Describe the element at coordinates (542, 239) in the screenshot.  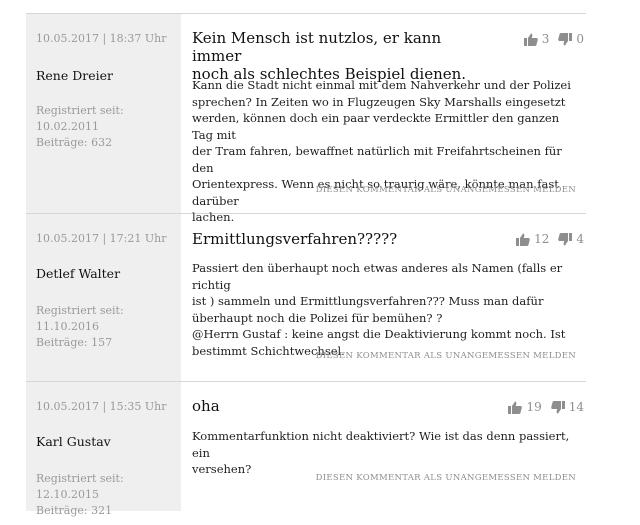
I see `upvote-count: 12` at that location.